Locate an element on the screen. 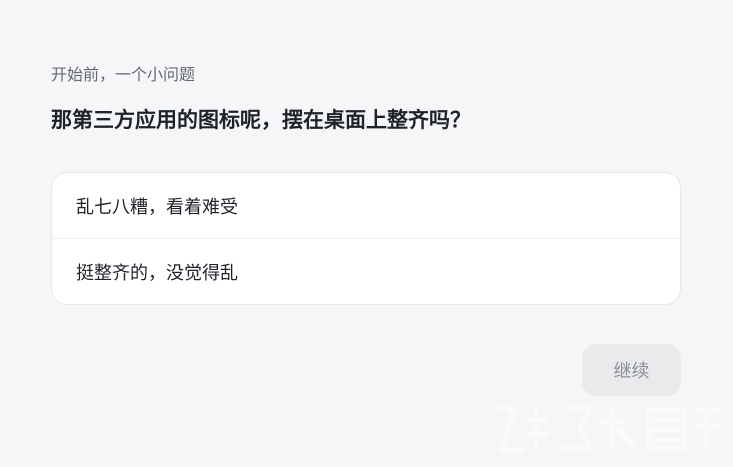 The width and height of the screenshot is (733, 467). continue-button: 继续 is located at coordinates (631, 370).